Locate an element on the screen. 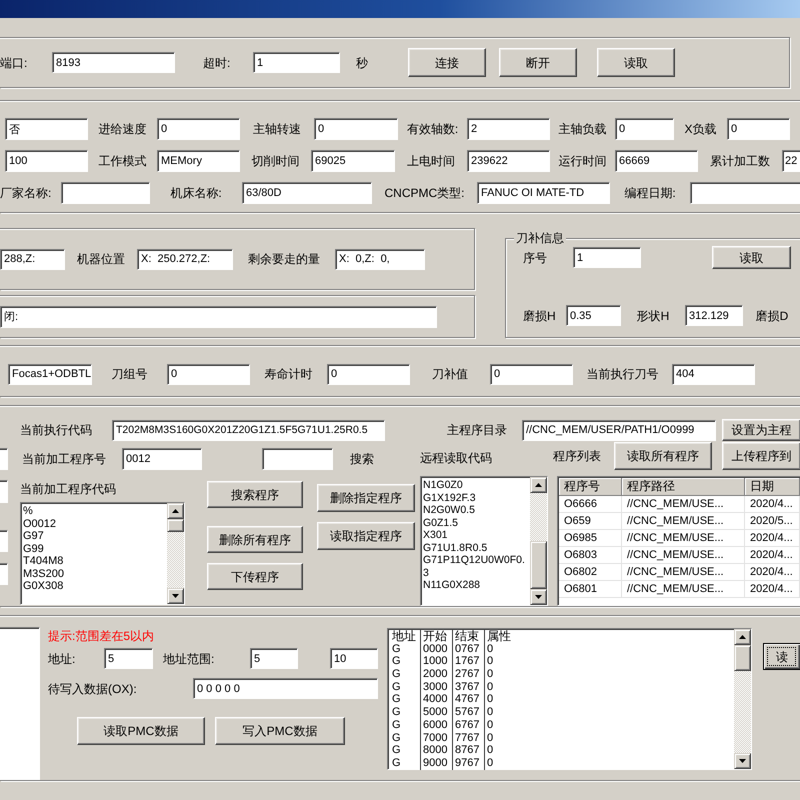  column-header: 开始 is located at coordinates (436, 636).